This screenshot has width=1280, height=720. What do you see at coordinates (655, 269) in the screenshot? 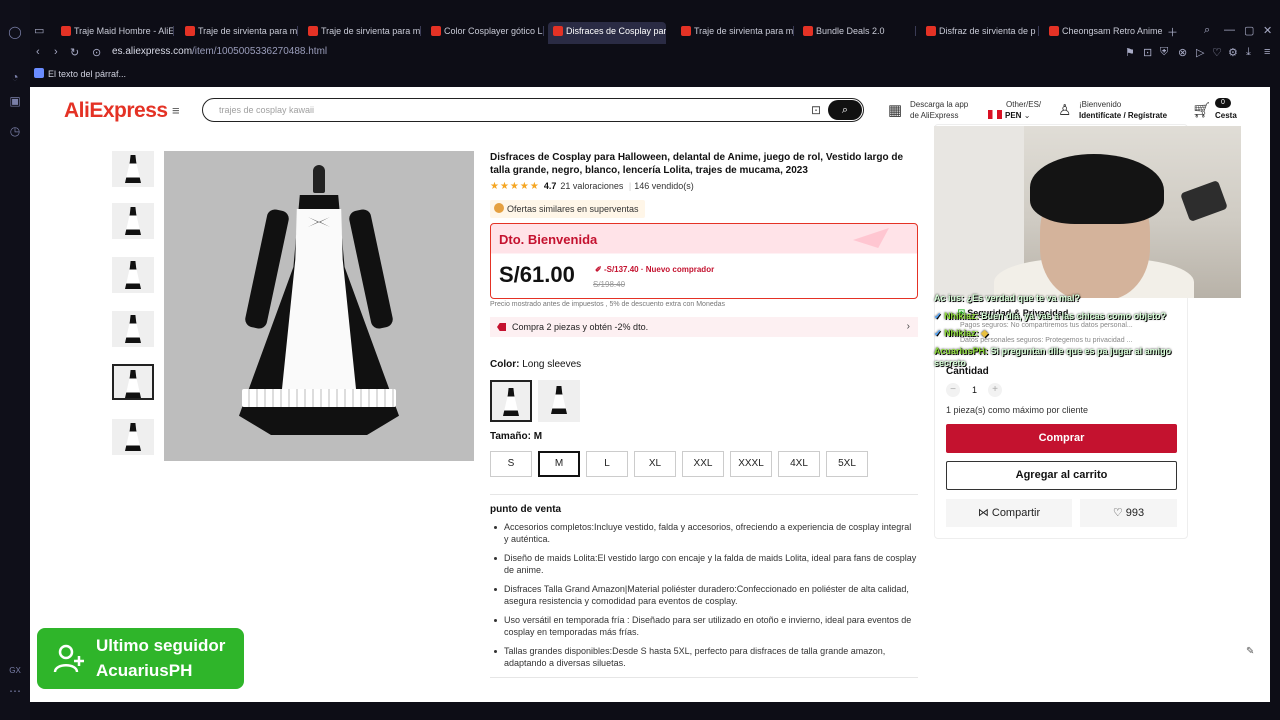
I see `discount-text: ✐ -S/137.40 · Nuevo comprador` at bounding box center [655, 269].